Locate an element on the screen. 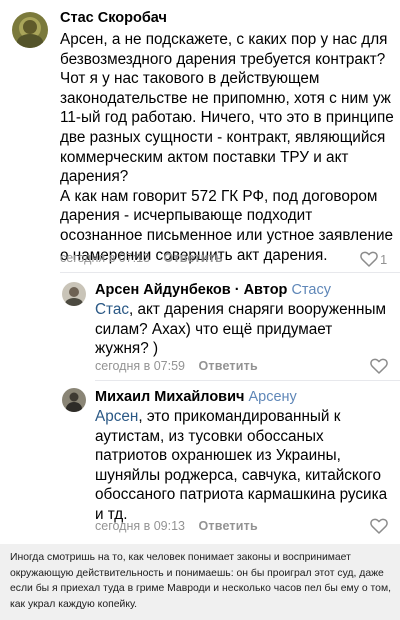  comment-meta: сегодня в 09:13 Ответить is located at coordinates (176, 526).